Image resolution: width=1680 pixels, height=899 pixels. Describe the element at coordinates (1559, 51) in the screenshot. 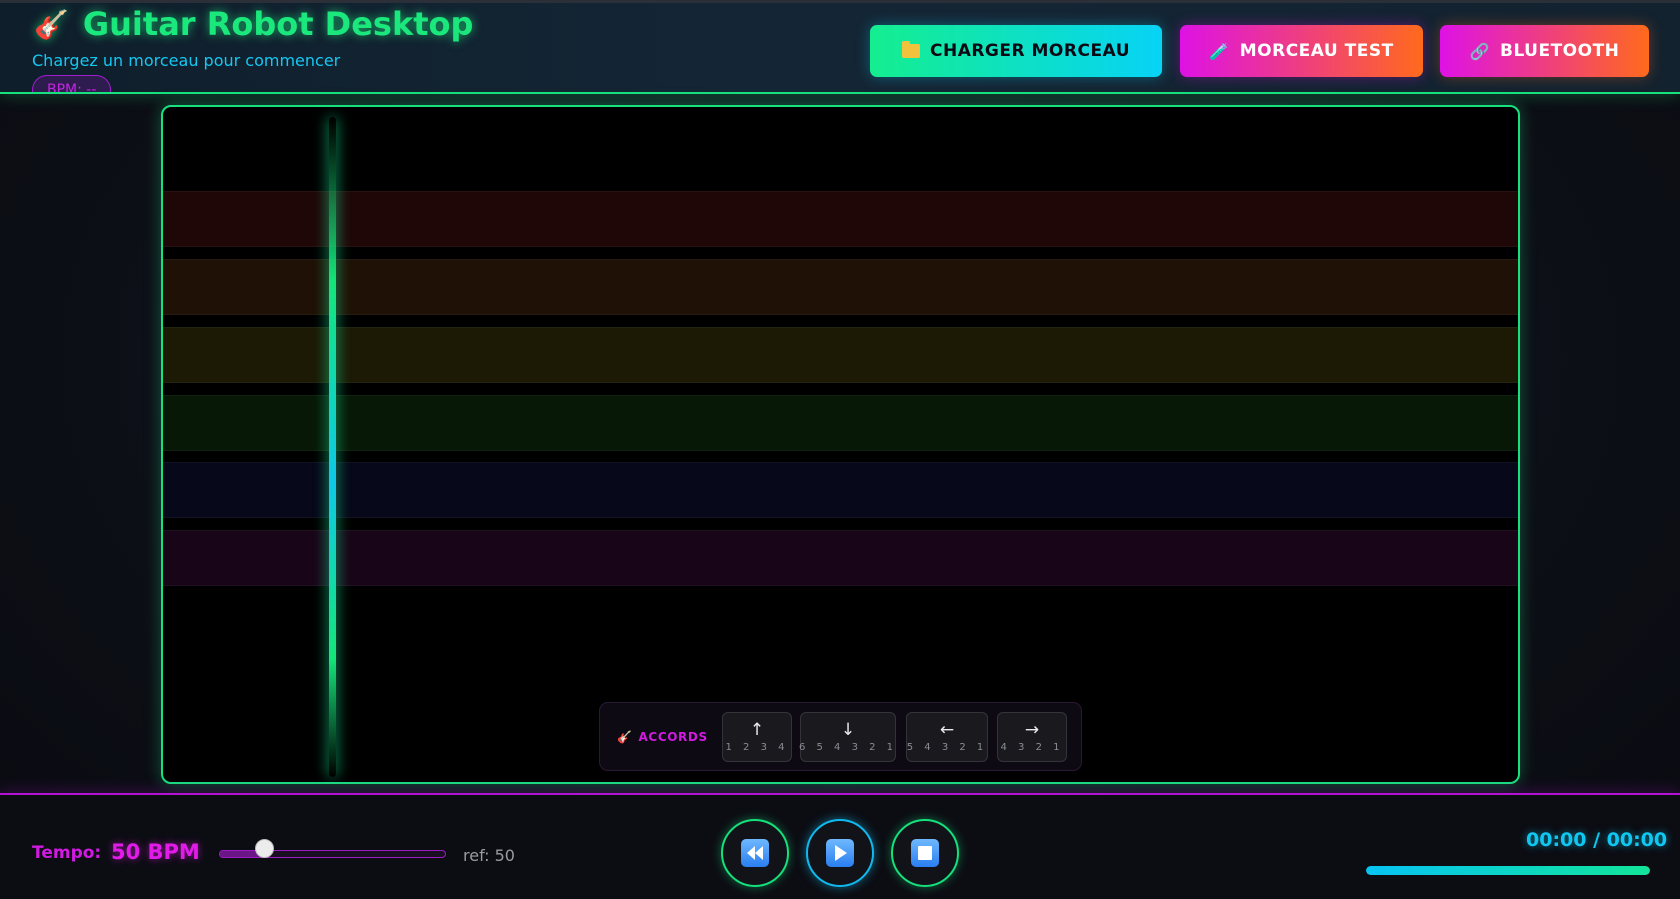

I see `bluetooth-label: BLUETOOTH` at that location.